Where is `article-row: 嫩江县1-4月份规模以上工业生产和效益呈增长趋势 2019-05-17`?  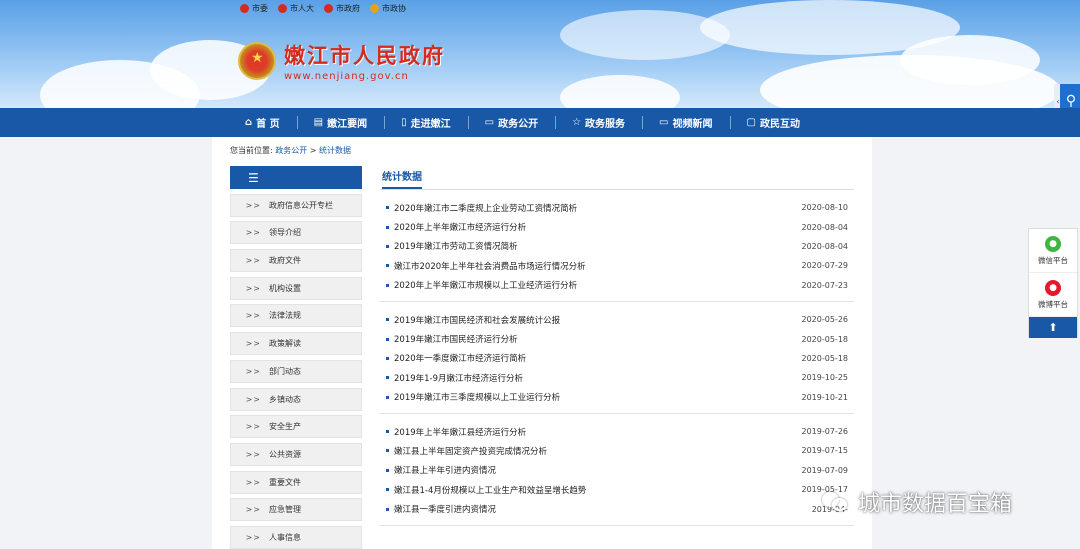 article-row: 嫩江县1-4月份规模以上工业生产和效益呈增长趋势 2019-05-17 is located at coordinates (617, 489).